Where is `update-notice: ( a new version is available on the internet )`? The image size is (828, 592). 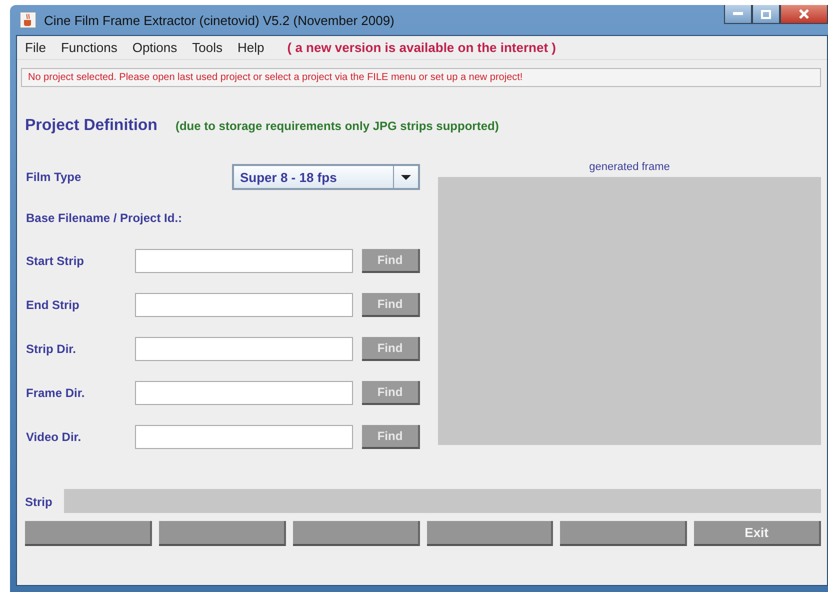
update-notice: ( a new version is available on the internet ) is located at coordinates (421, 47).